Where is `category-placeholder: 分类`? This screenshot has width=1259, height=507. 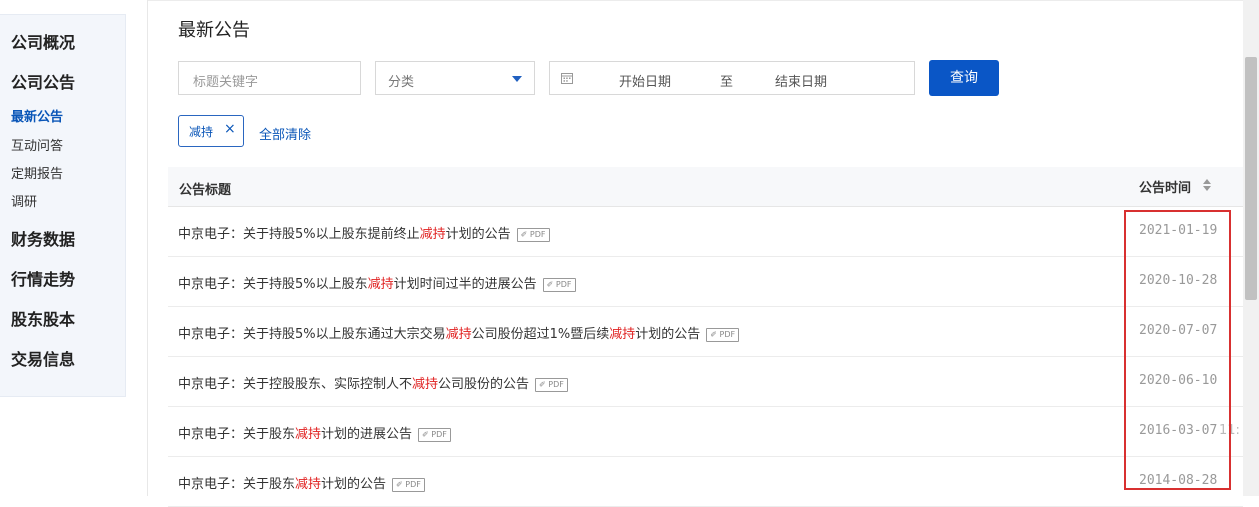 category-placeholder: 分类 is located at coordinates (401, 82).